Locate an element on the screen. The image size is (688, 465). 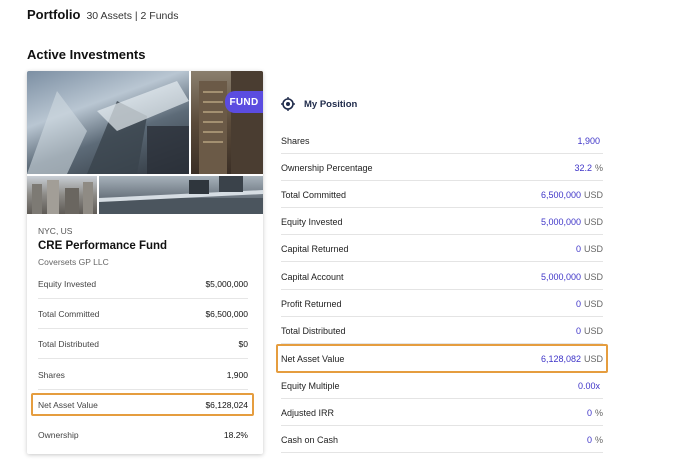
position-row-value: 32.2 is located at coordinates (583, 167).